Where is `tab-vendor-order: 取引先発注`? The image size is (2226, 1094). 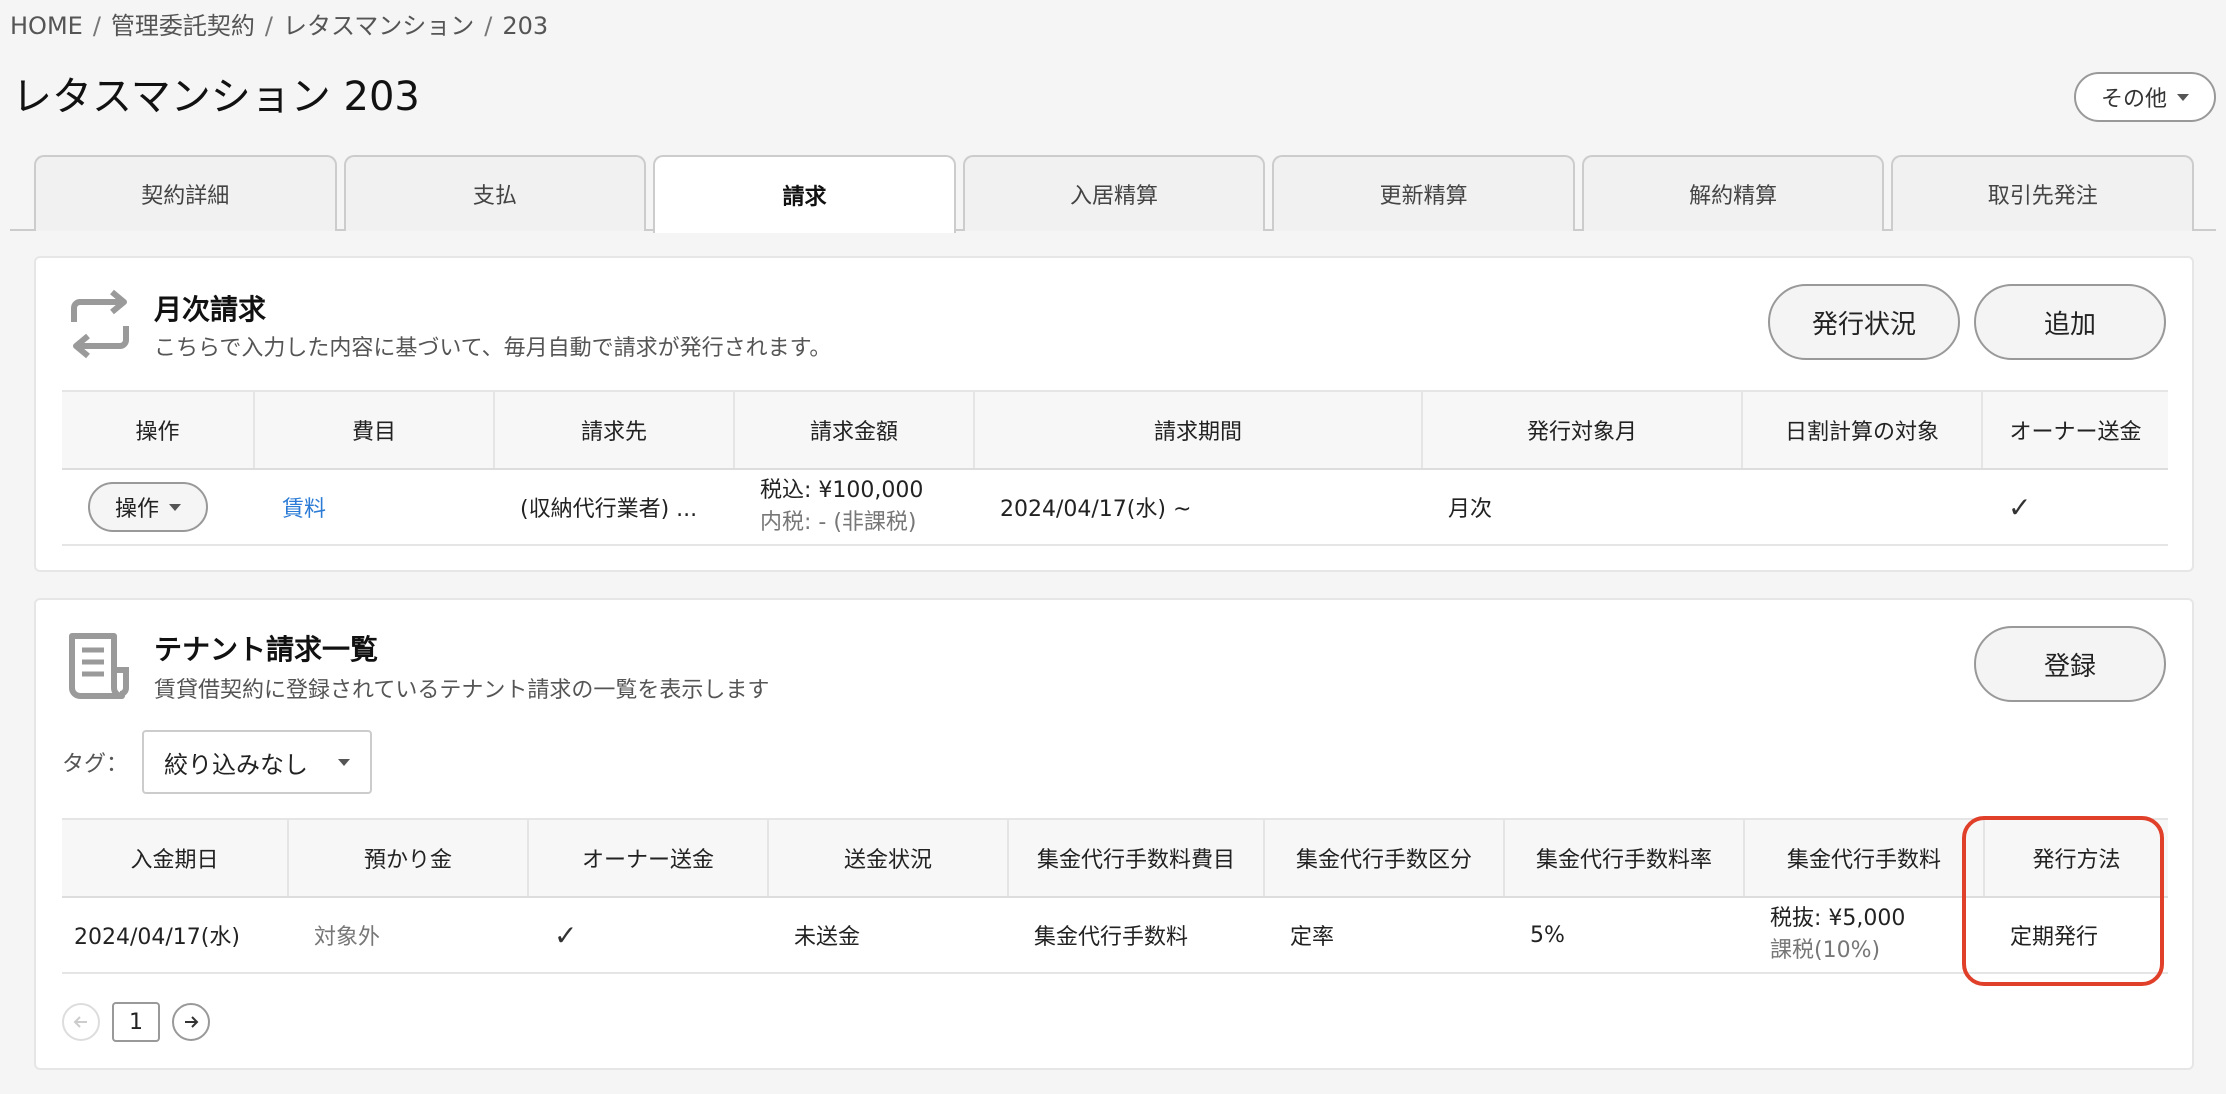 tab-vendor-order: 取引先発注 is located at coordinates (2043, 193).